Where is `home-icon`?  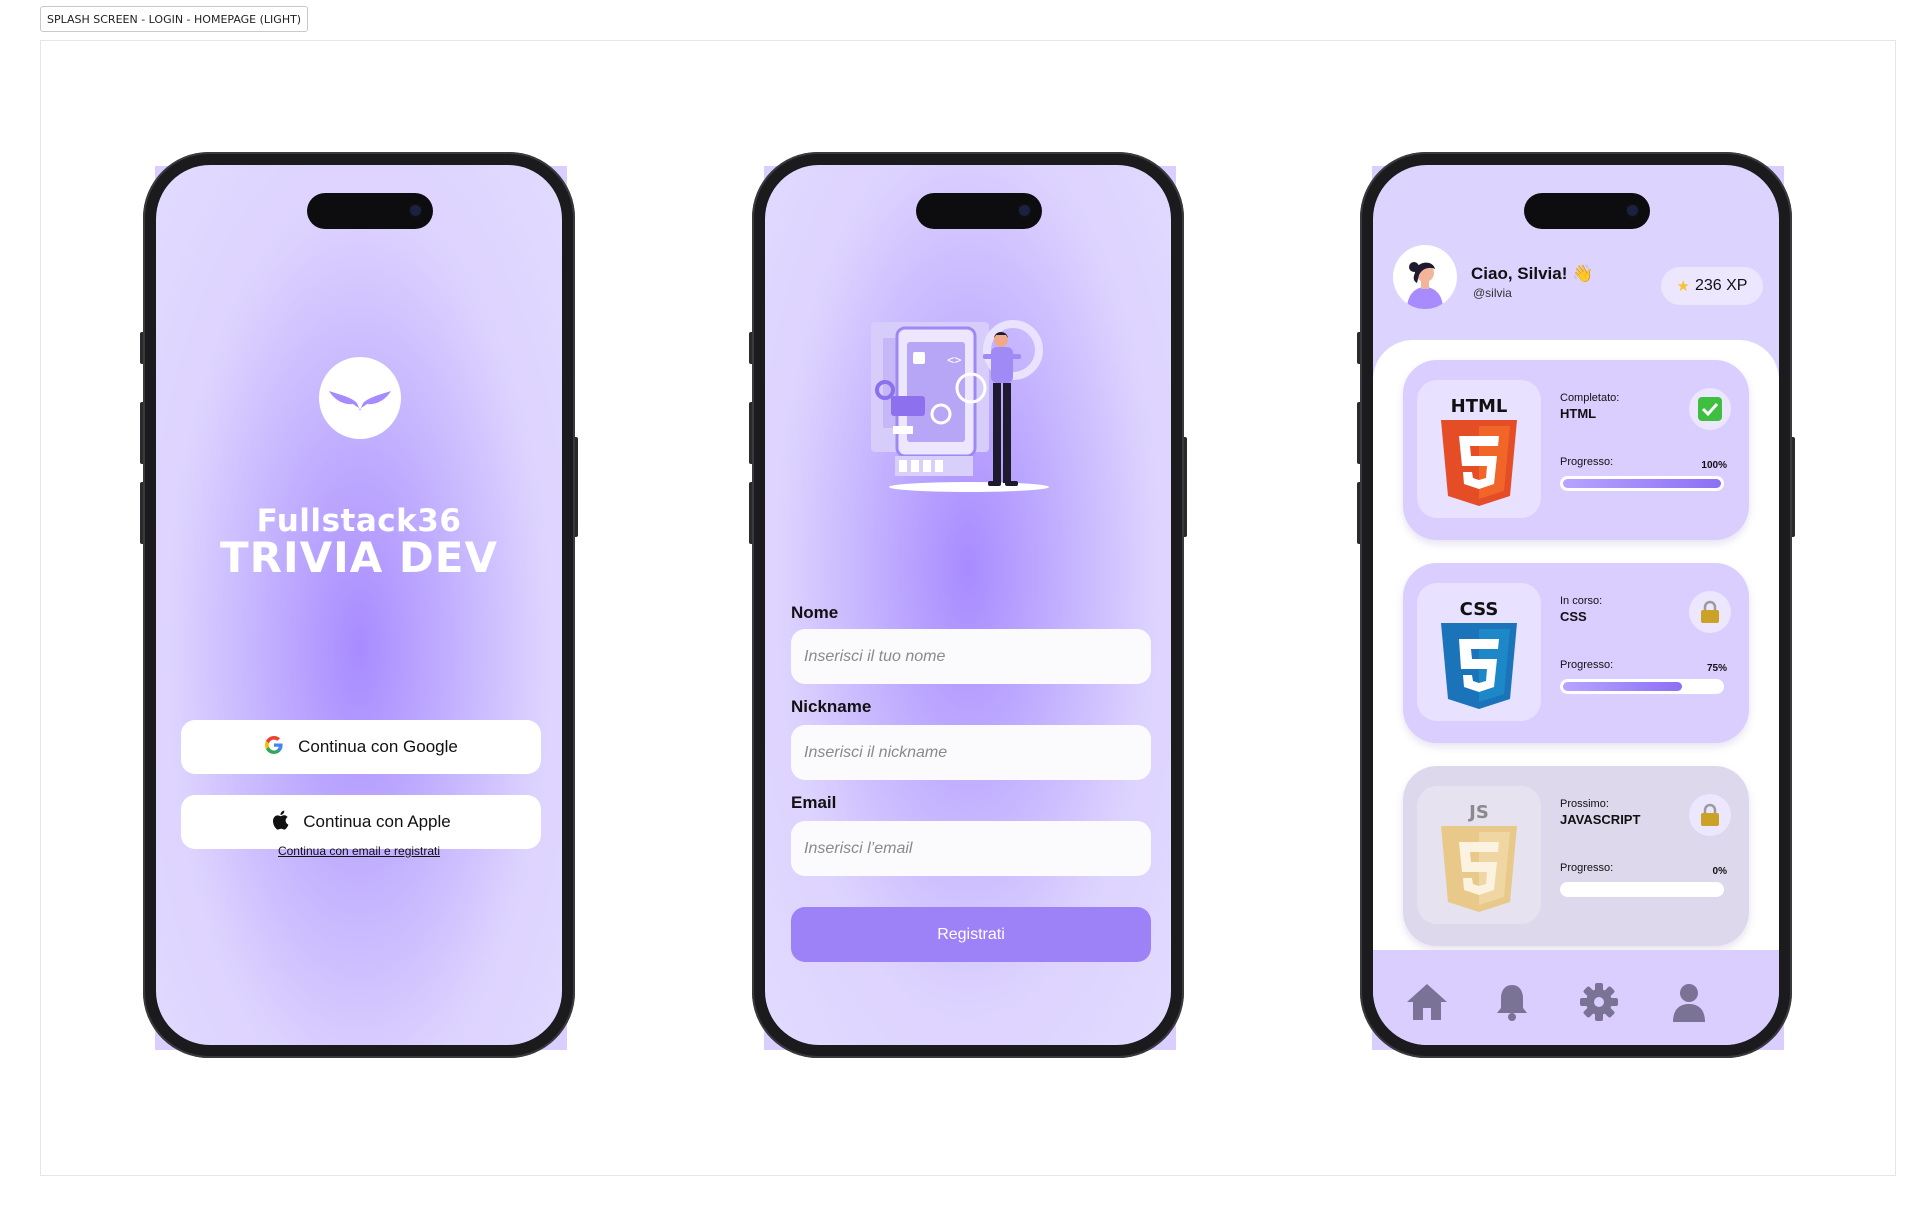
home-icon is located at coordinates (1427, 1002).